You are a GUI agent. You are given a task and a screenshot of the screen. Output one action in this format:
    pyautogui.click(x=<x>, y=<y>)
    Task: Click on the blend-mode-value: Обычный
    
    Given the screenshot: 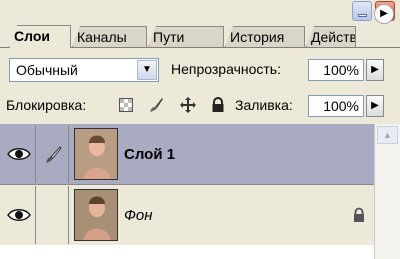 What is the action you would take?
    pyautogui.click(x=47, y=70)
    